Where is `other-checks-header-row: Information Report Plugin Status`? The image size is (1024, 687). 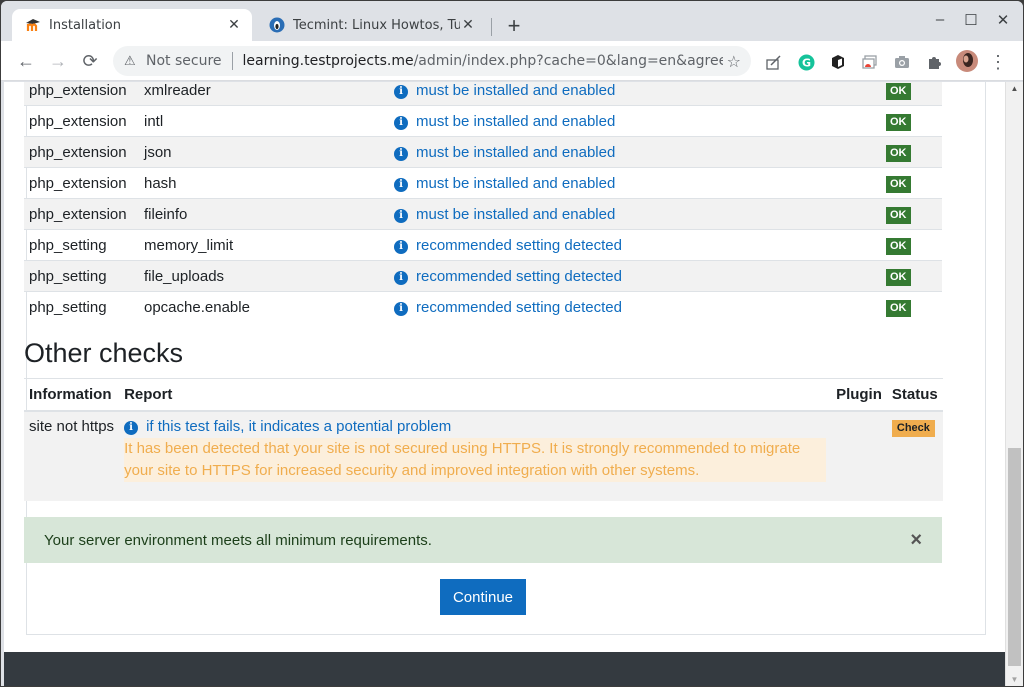 other-checks-header-row: Information Report Plugin Status is located at coordinates (483, 395).